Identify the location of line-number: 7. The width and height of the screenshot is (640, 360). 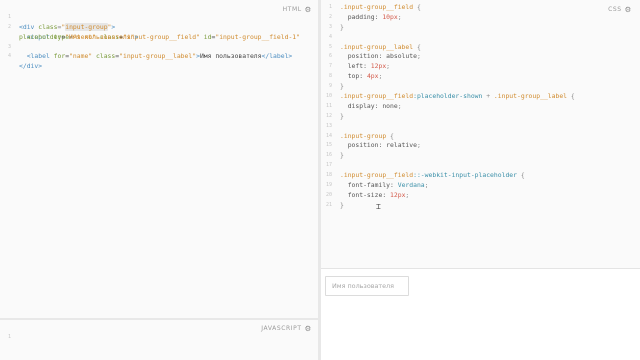
(330, 66).